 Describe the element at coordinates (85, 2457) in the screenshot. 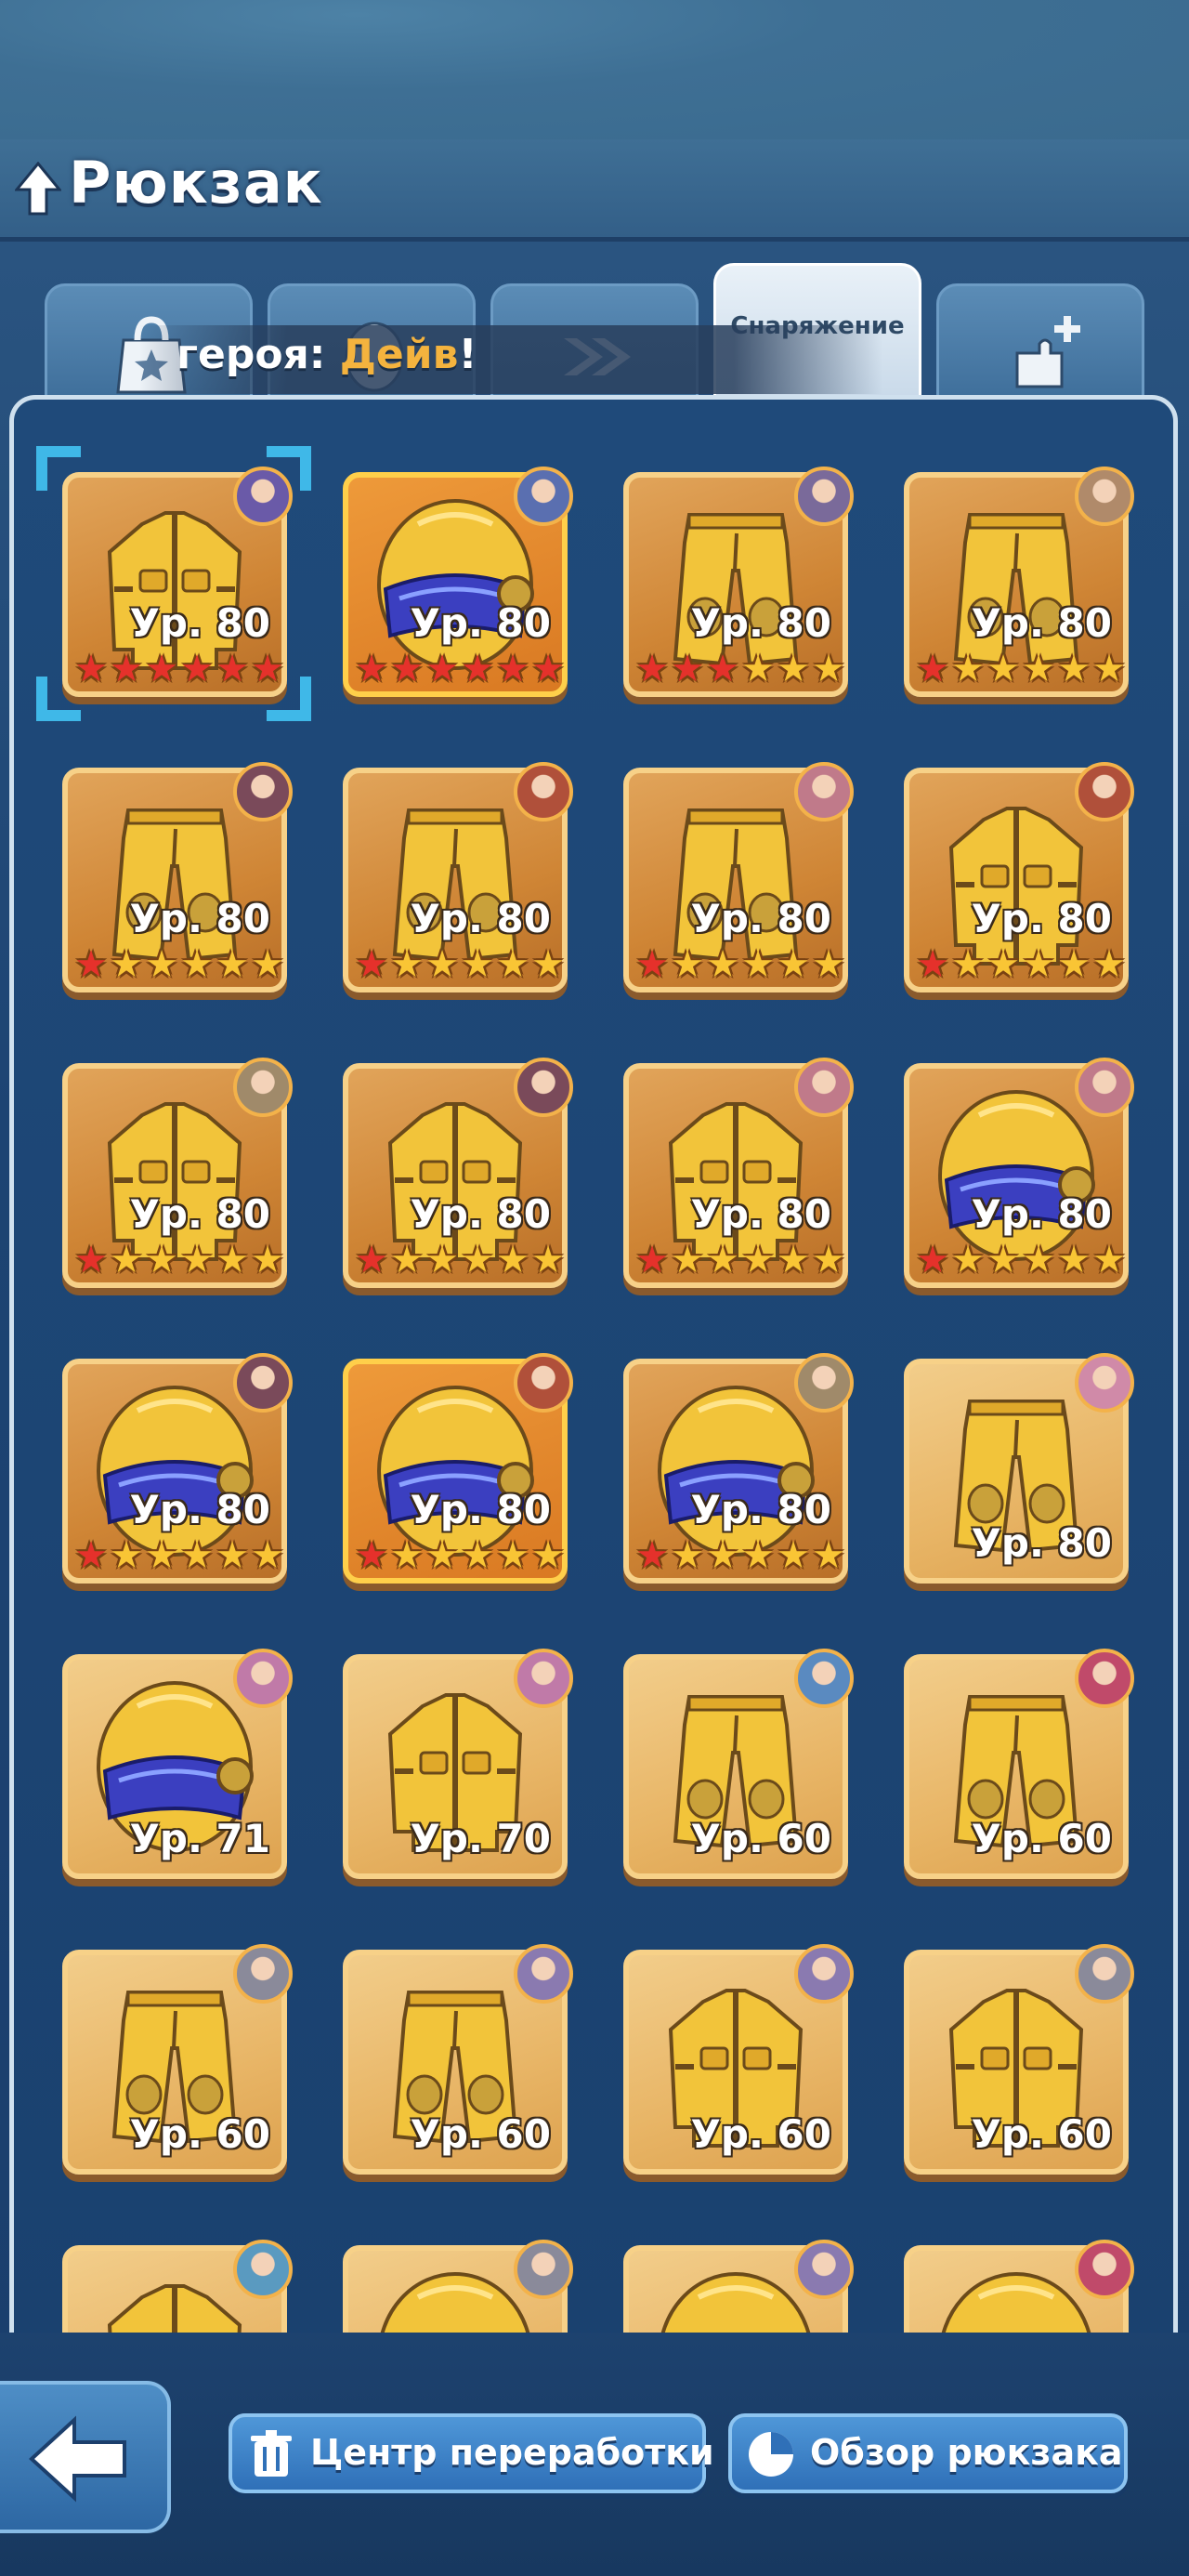

I see `back-button` at that location.